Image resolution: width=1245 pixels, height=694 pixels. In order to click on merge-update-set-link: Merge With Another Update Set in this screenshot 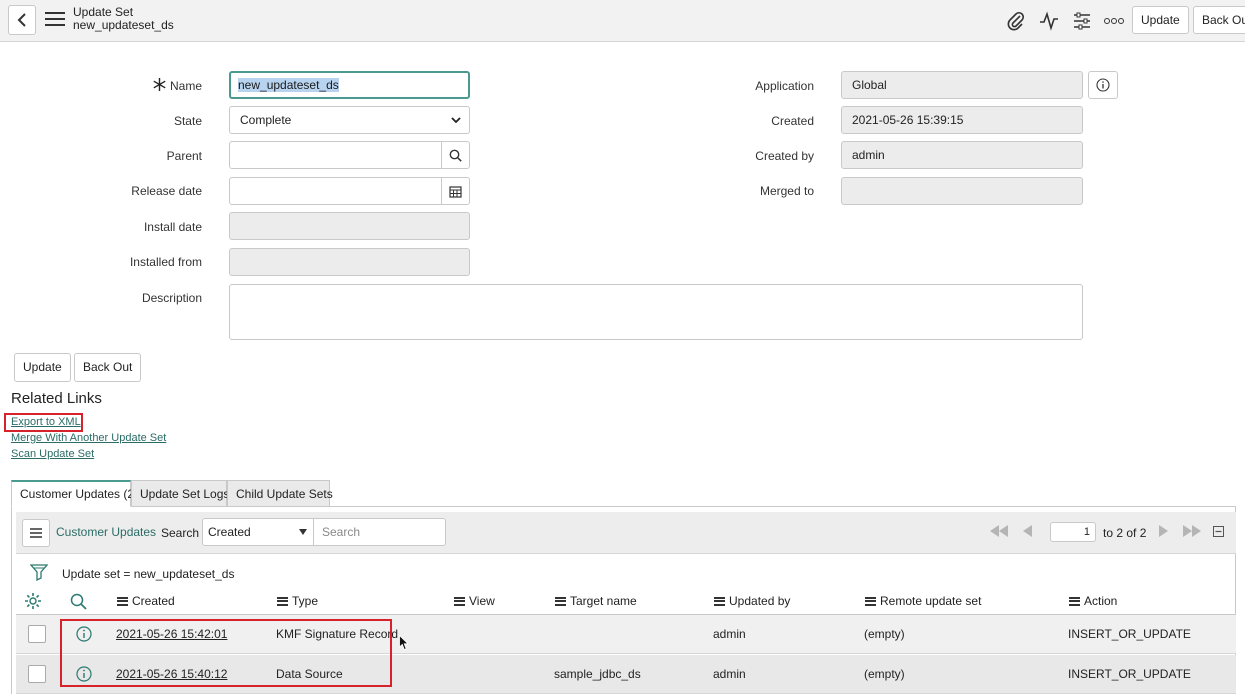, I will do `click(88, 438)`.